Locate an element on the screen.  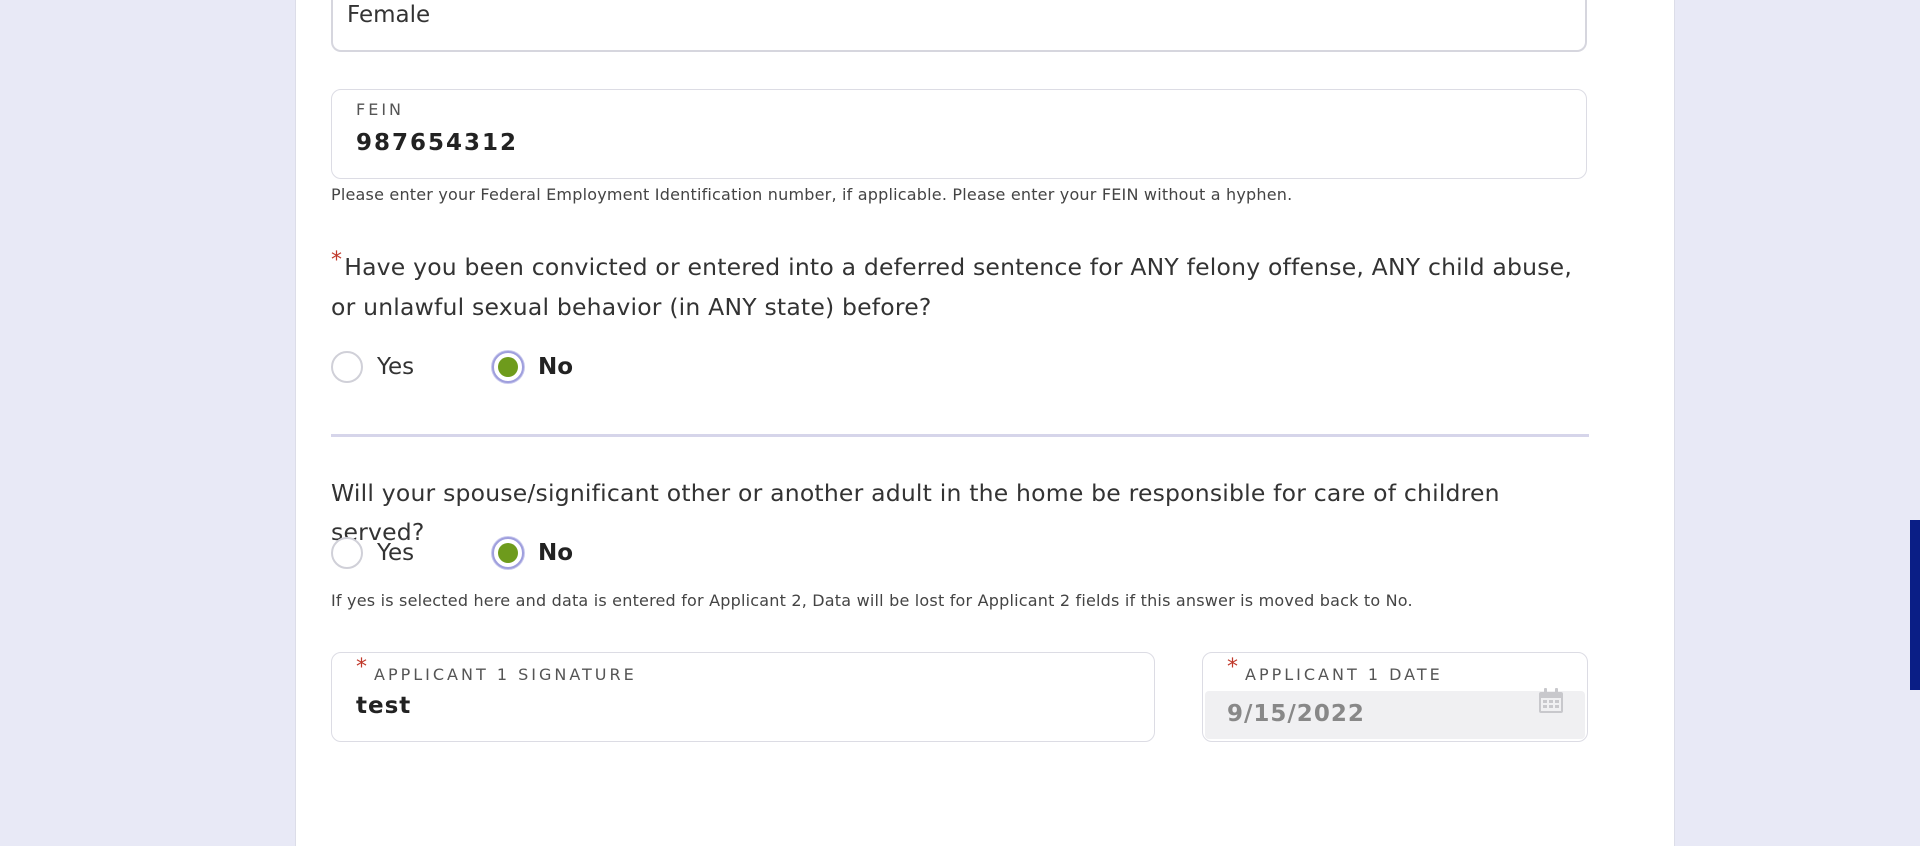
spouse-yes-radio: Yes is located at coordinates (372, 553).